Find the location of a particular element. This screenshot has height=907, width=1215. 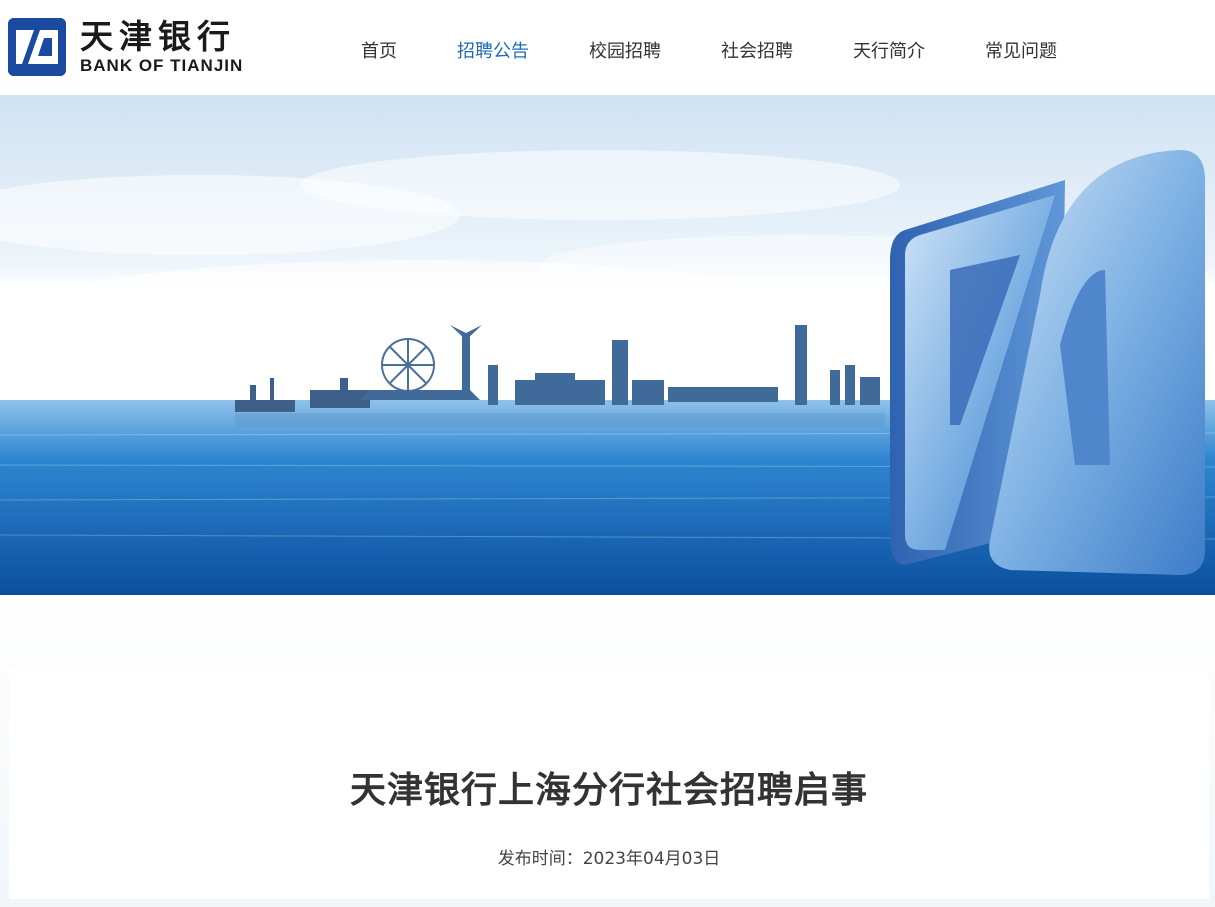

bank-logo-icon is located at coordinates (37, 47).